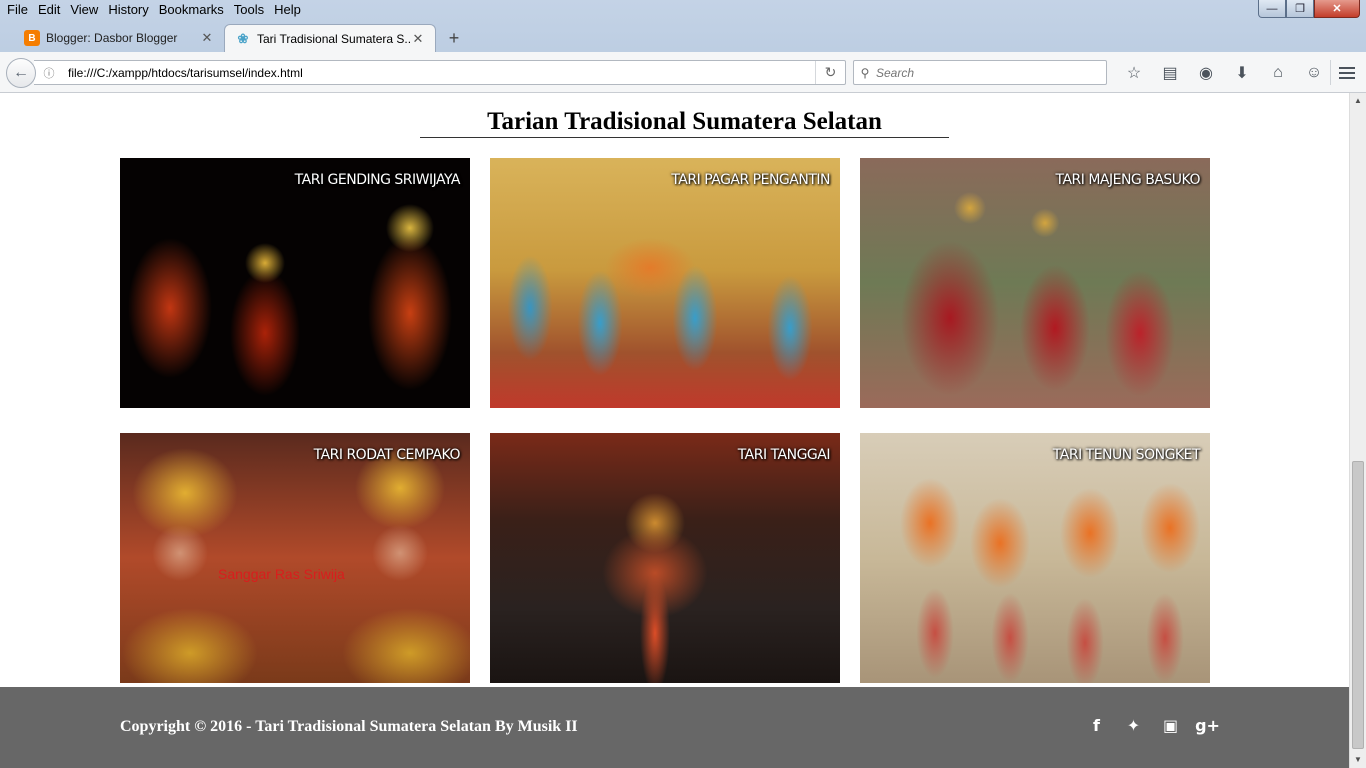  I want to click on photo-watermark: Sanggar Ras Sriwija, so click(281, 574).